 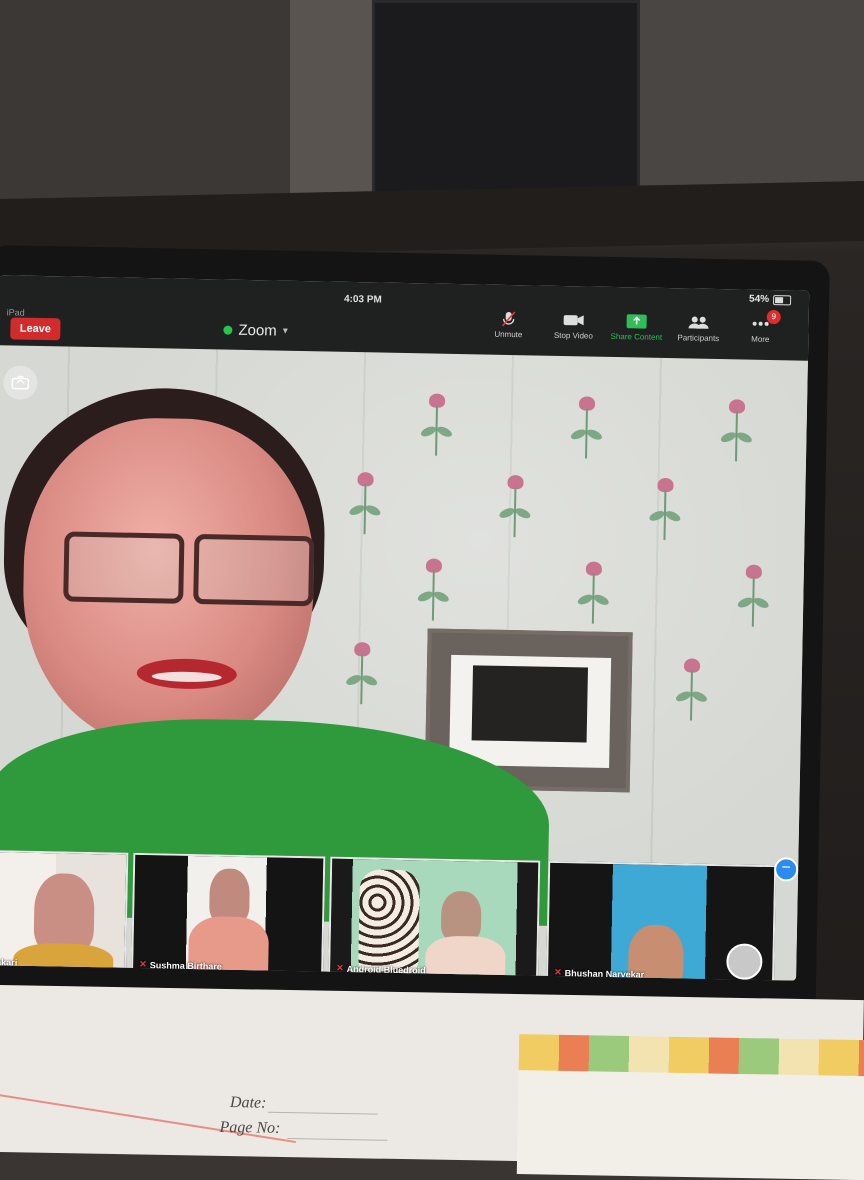 I want to click on battery-status: 54%, so click(x=770, y=299).